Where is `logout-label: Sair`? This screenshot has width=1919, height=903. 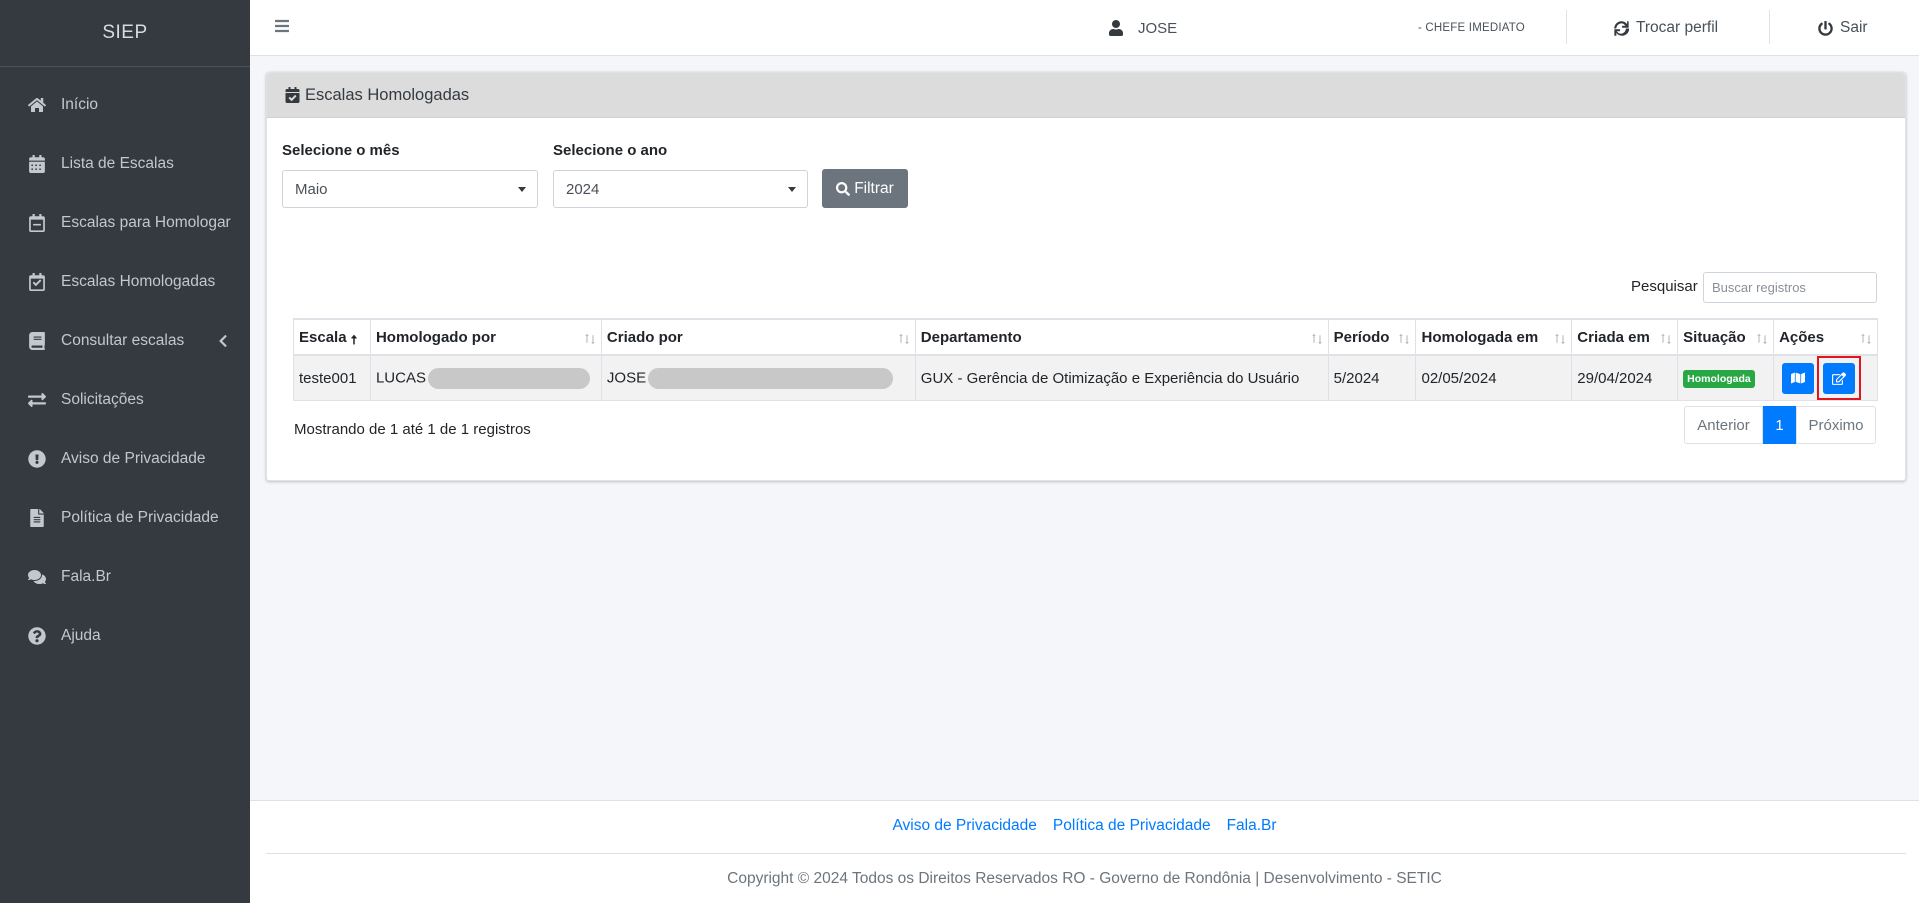 logout-label: Sair is located at coordinates (1854, 27).